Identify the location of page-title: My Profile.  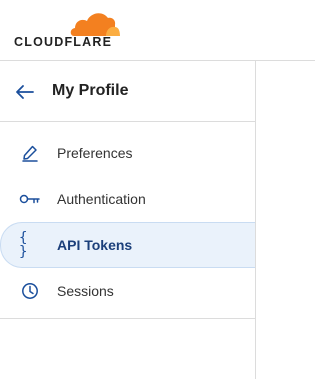
(90, 90).